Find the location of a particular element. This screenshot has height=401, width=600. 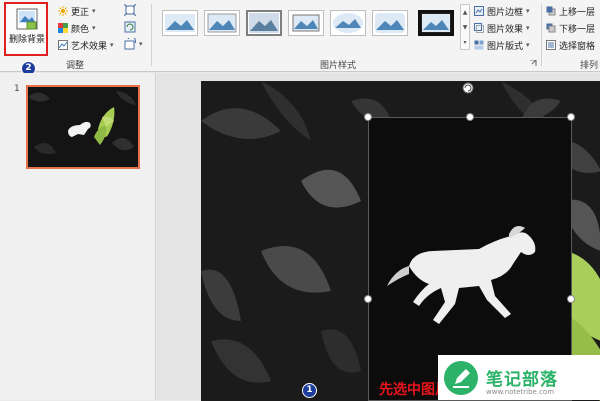

selection-pane-label: 选择窗格 is located at coordinates (577, 46).